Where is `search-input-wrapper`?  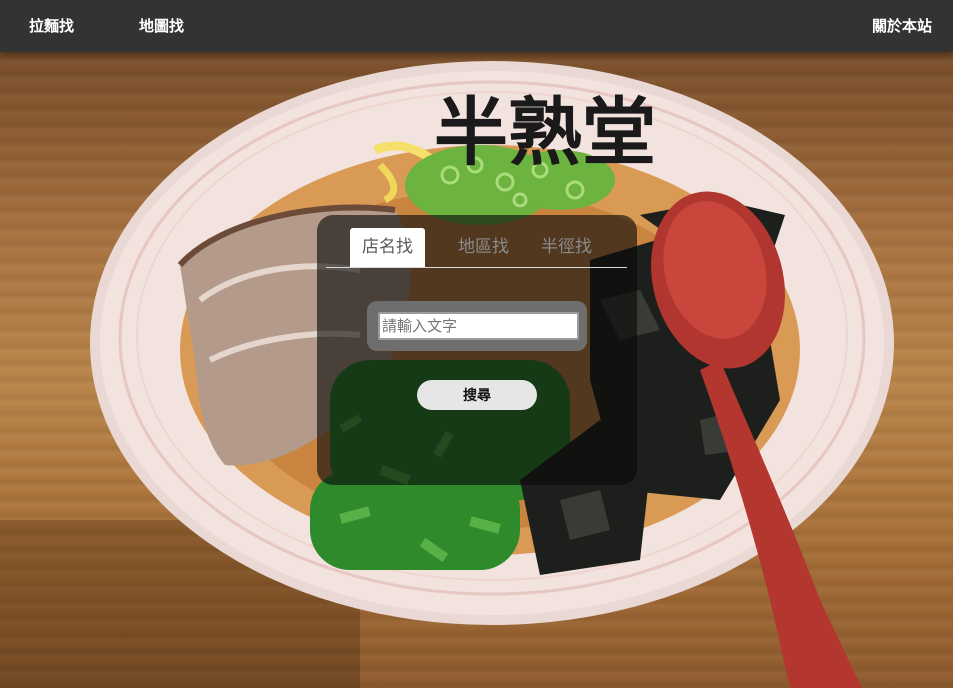 search-input-wrapper is located at coordinates (477, 326).